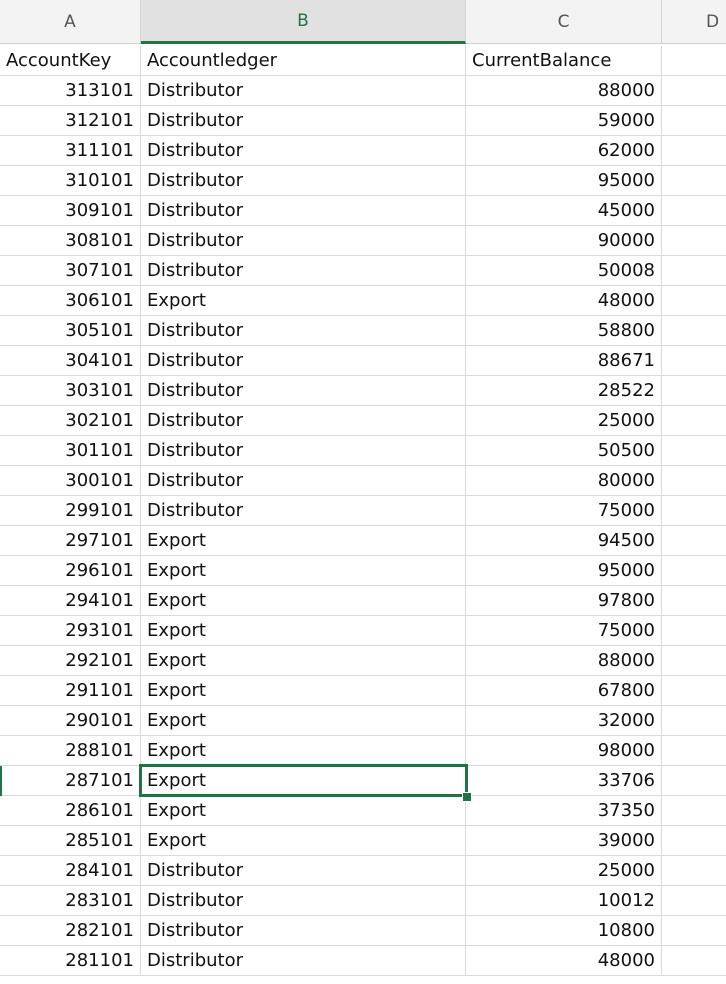 This screenshot has width=726, height=984. What do you see at coordinates (70, 541) in the screenshot?
I see `cell-accountkey: 297101` at bounding box center [70, 541].